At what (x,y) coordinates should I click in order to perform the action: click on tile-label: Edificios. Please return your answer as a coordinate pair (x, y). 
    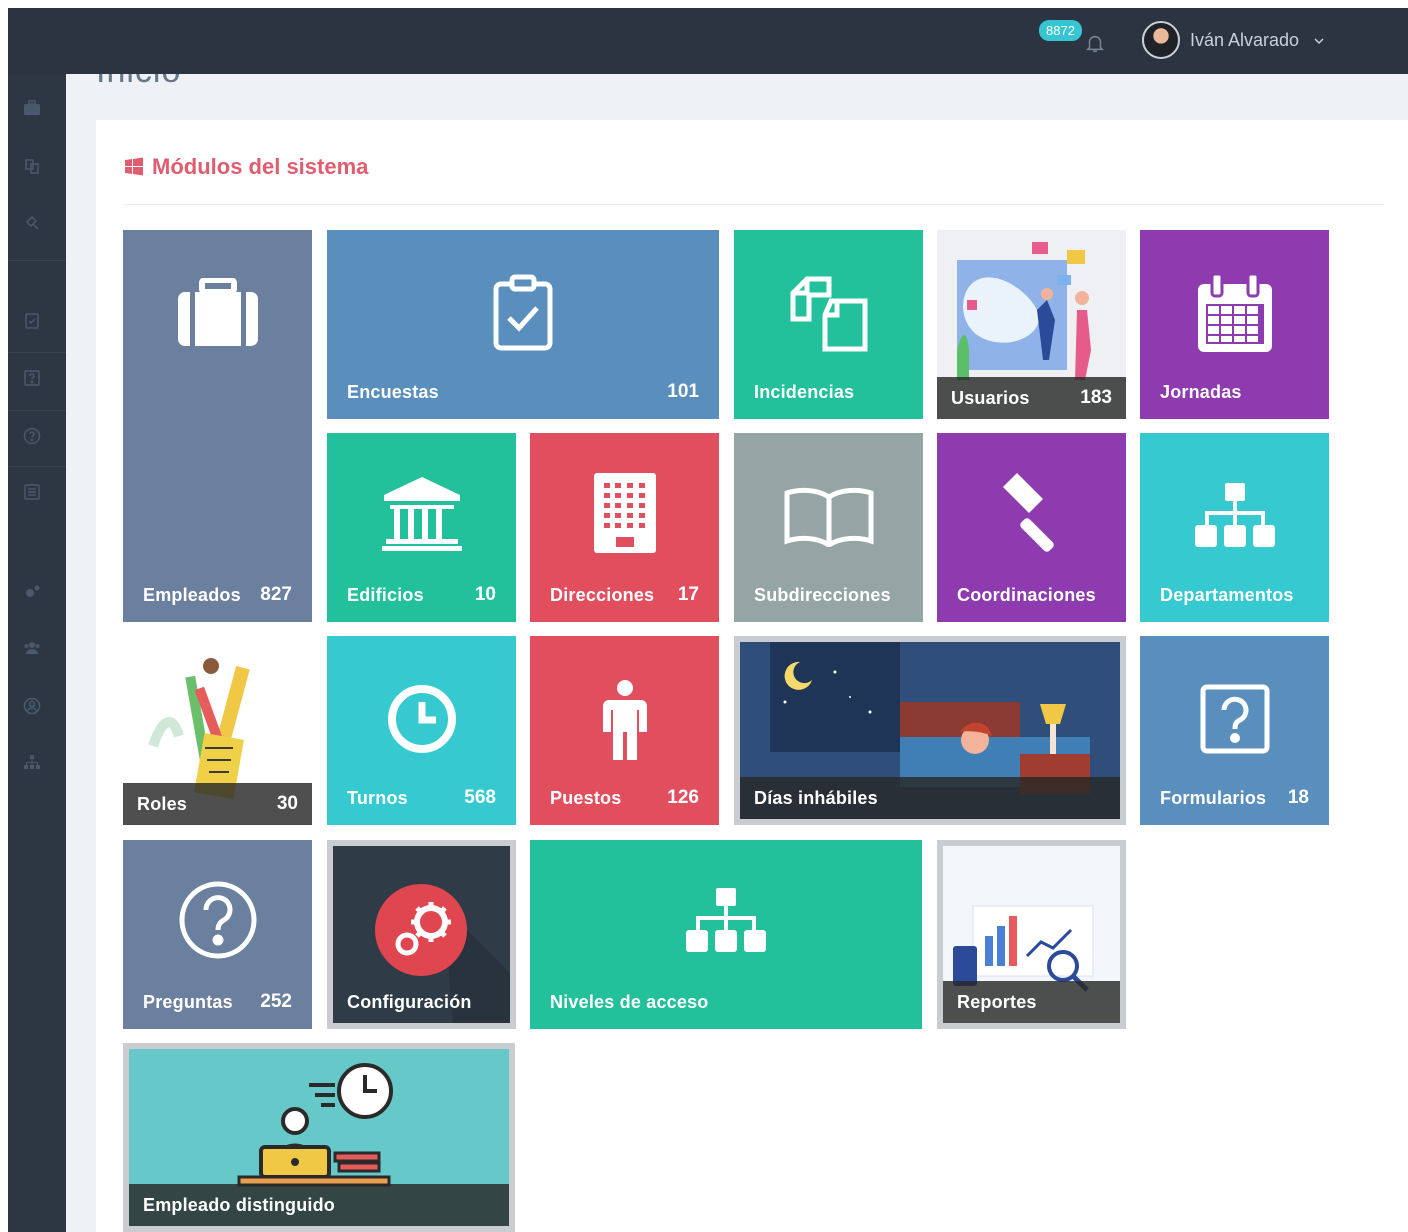
    Looking at the image, I should click on (385, 595).